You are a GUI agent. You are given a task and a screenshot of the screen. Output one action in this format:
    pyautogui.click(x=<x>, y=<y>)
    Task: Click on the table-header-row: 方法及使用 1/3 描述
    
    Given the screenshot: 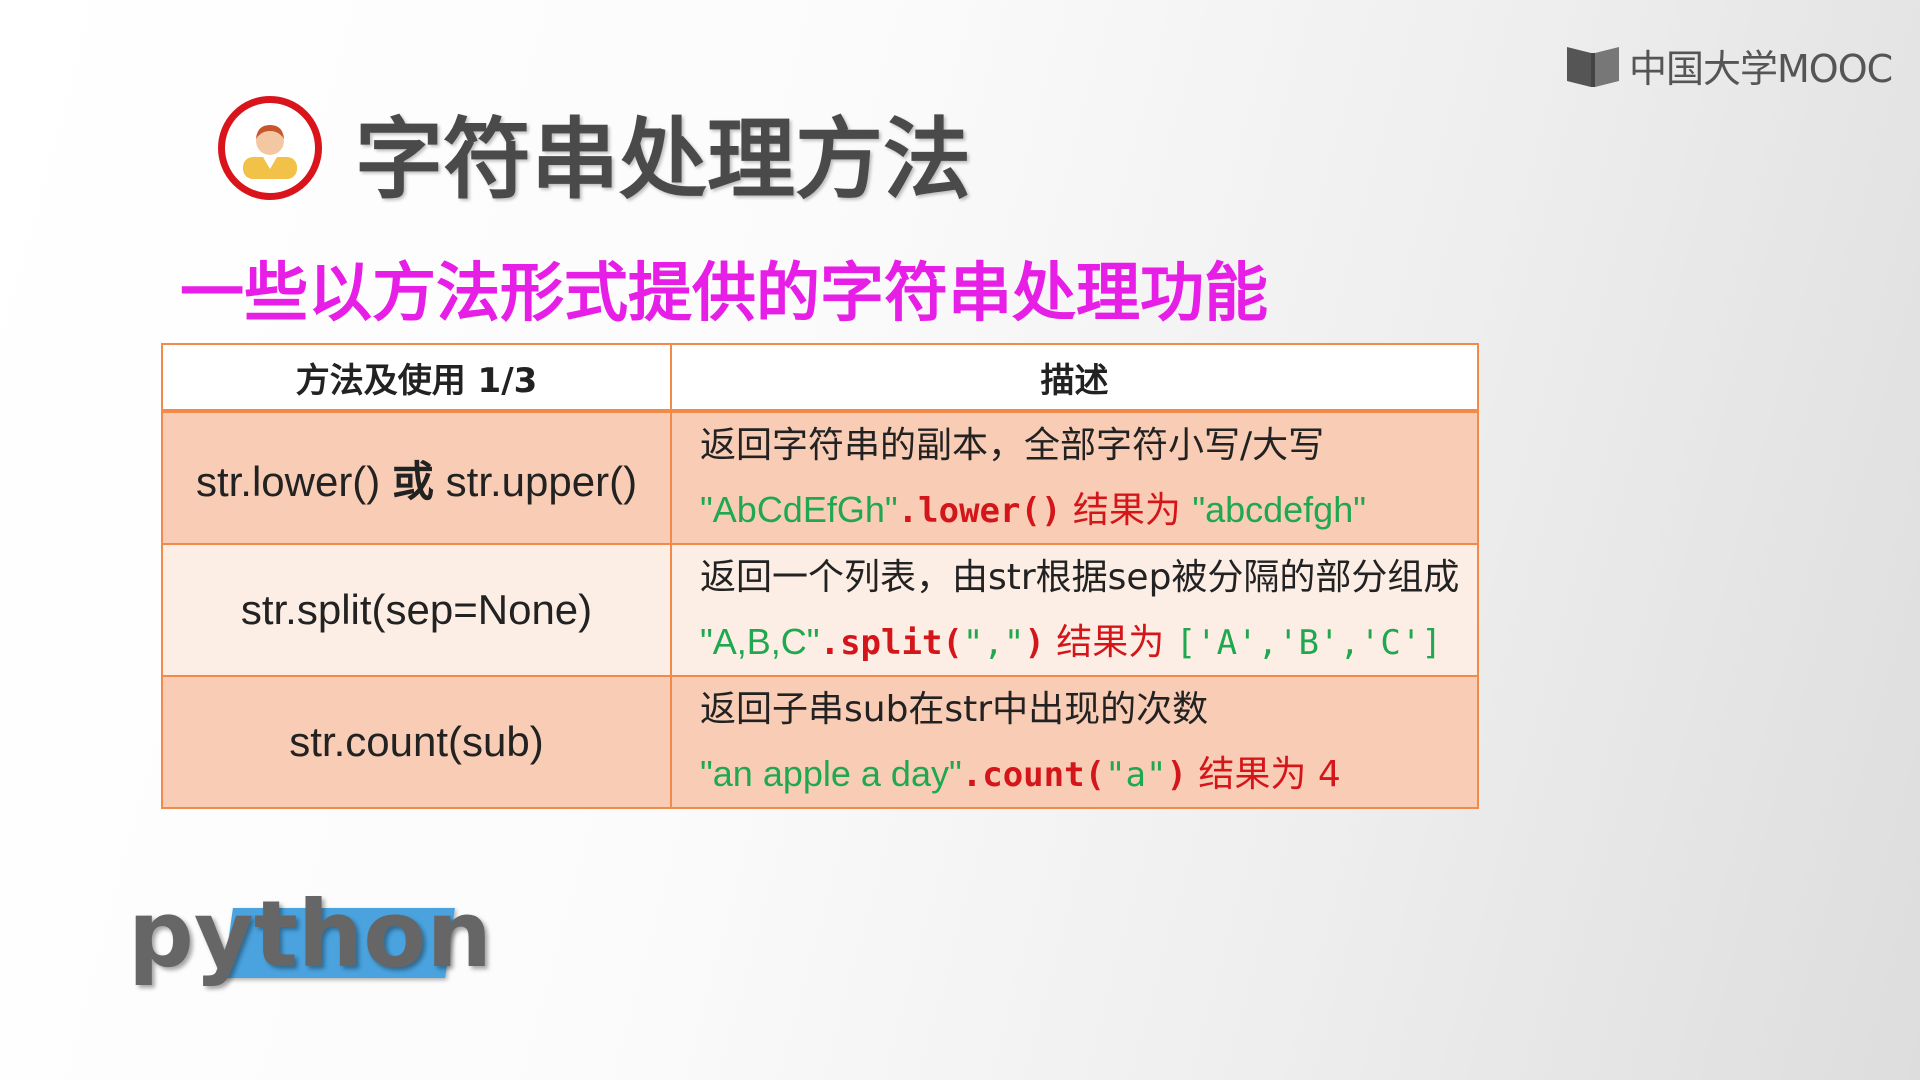 What is the action you would take?
    pyautogui.click(x=820, y=378)
    